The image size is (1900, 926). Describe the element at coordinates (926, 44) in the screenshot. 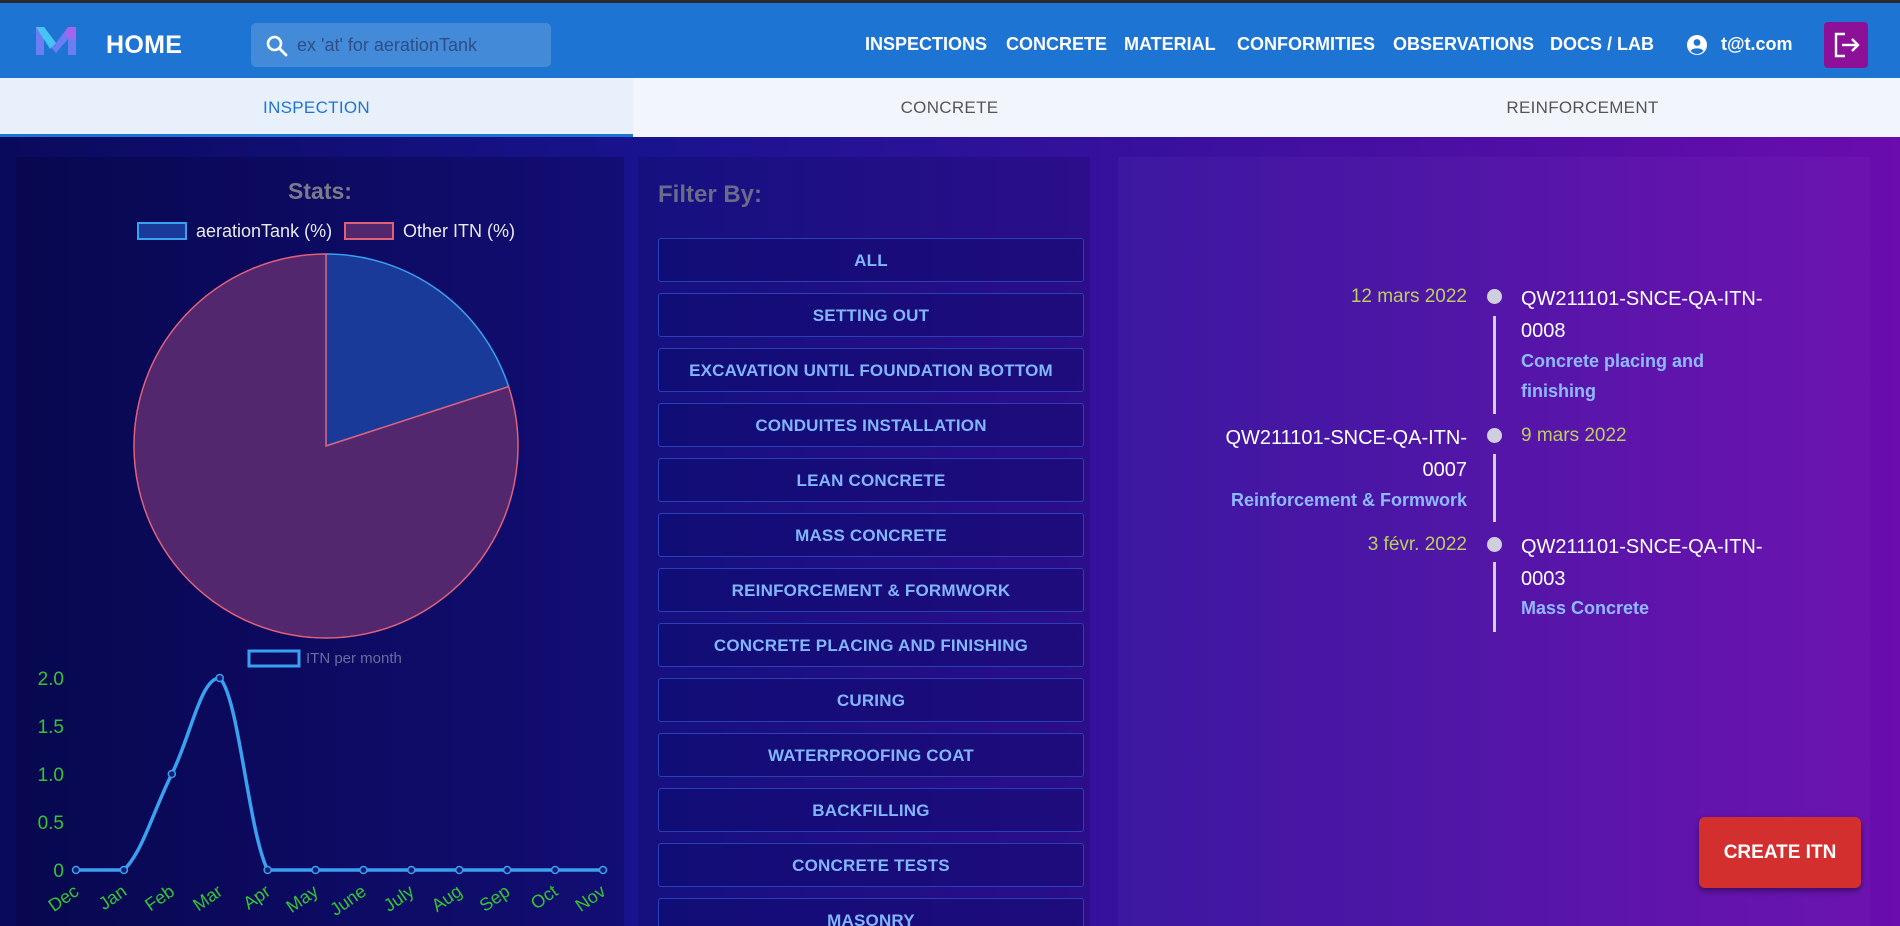

I see `nav-inspections: INSPECTIONS` at that location.